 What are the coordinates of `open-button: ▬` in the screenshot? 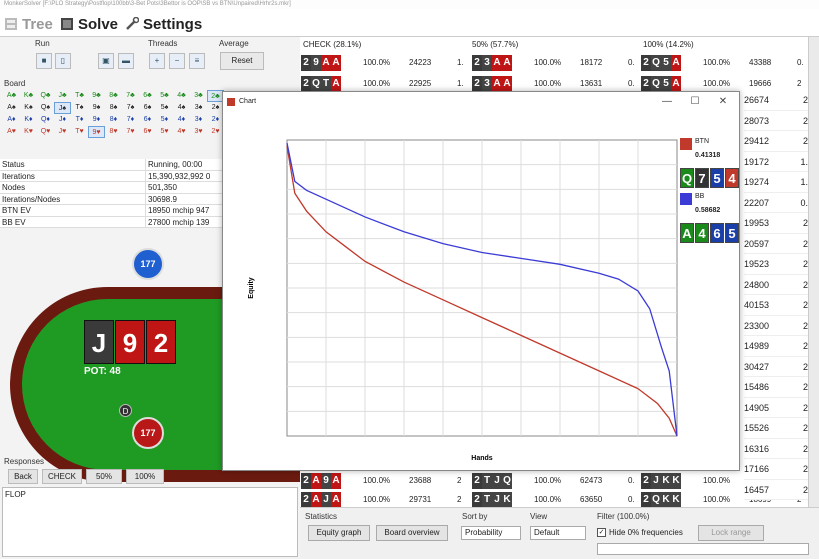 It's located at (126, 61).